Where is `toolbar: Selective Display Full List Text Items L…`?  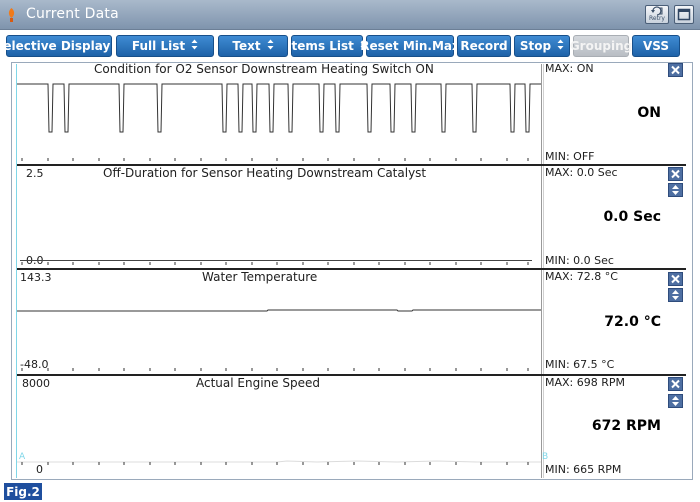
toolbar: Selective Display Full List Text Items L… is located at coordinates (350, 46).